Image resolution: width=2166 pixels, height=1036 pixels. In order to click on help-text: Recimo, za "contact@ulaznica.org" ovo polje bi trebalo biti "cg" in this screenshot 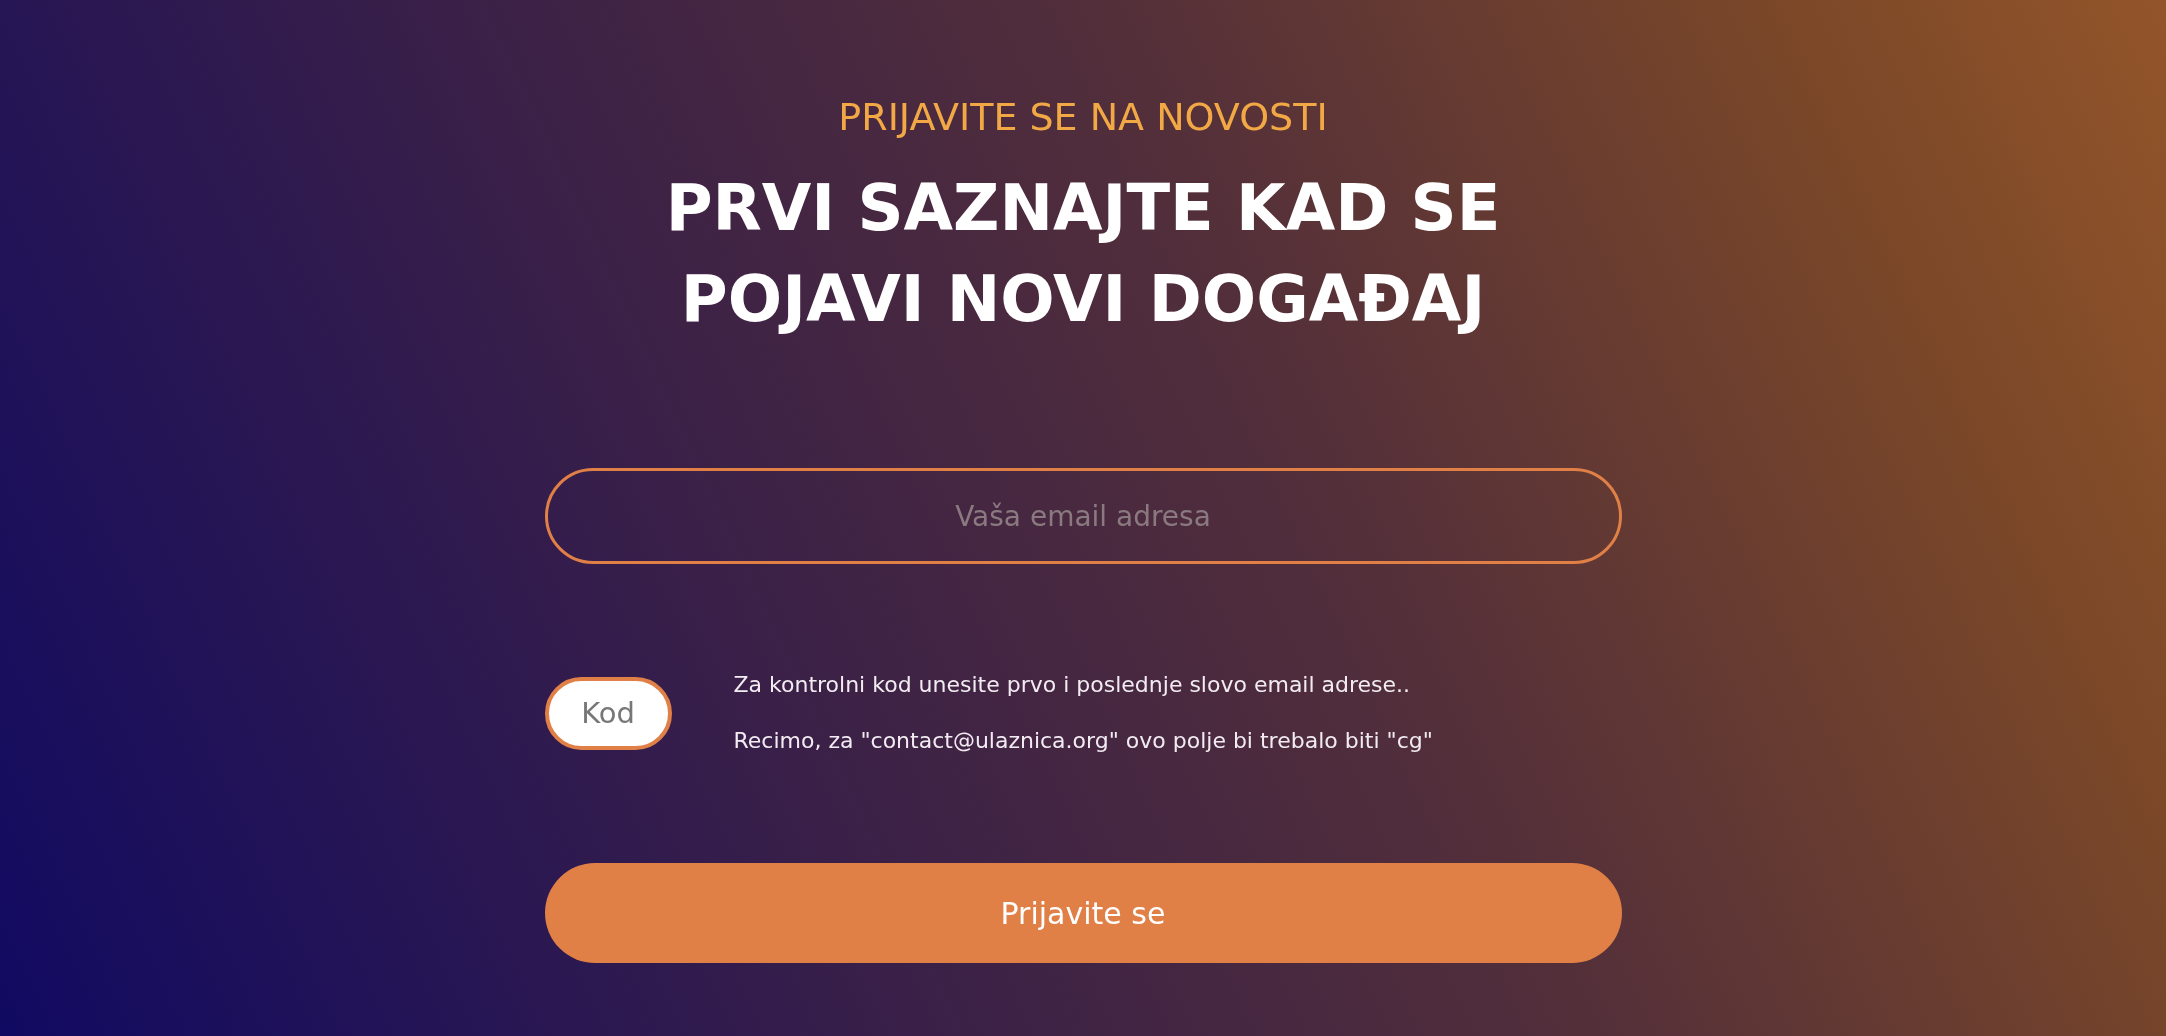, I will do `click(1083, 741)`.